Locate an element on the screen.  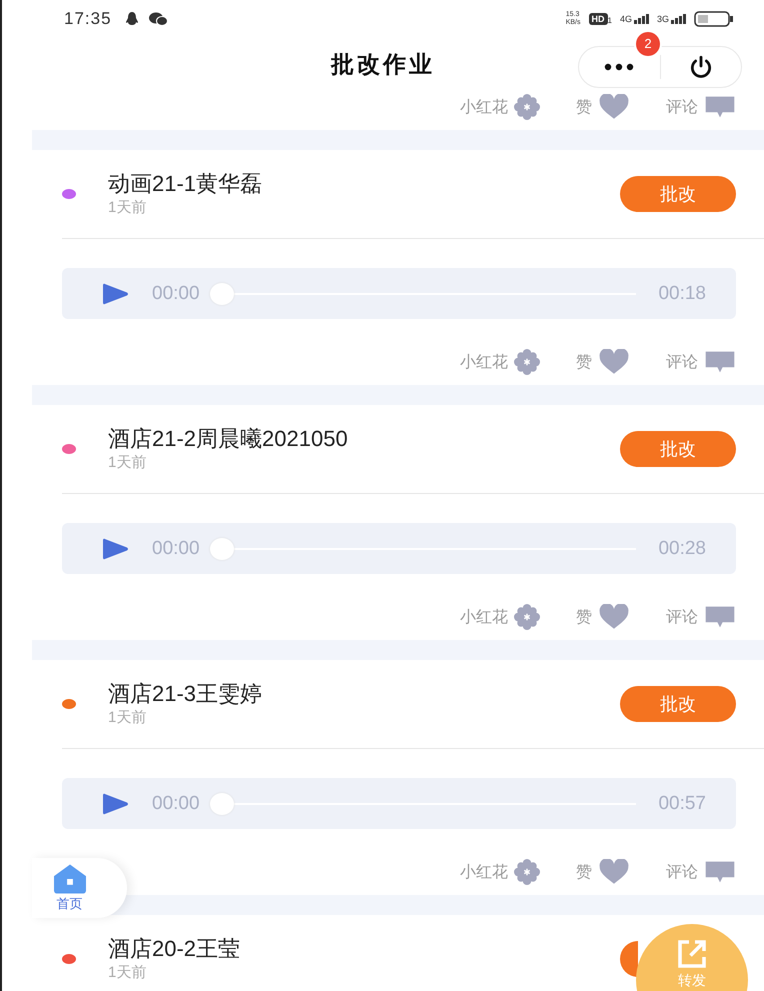
review-button is located at coordinates (629, 959).